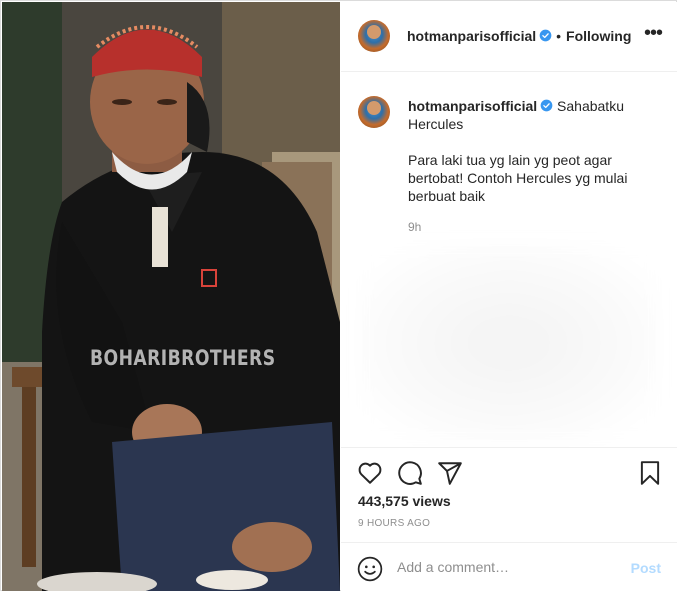 This screenshot has height=591, width=677. Describe the element at coordinates (404, 501) in the screenshot. I see `view-count: 443,575 views` at that location.